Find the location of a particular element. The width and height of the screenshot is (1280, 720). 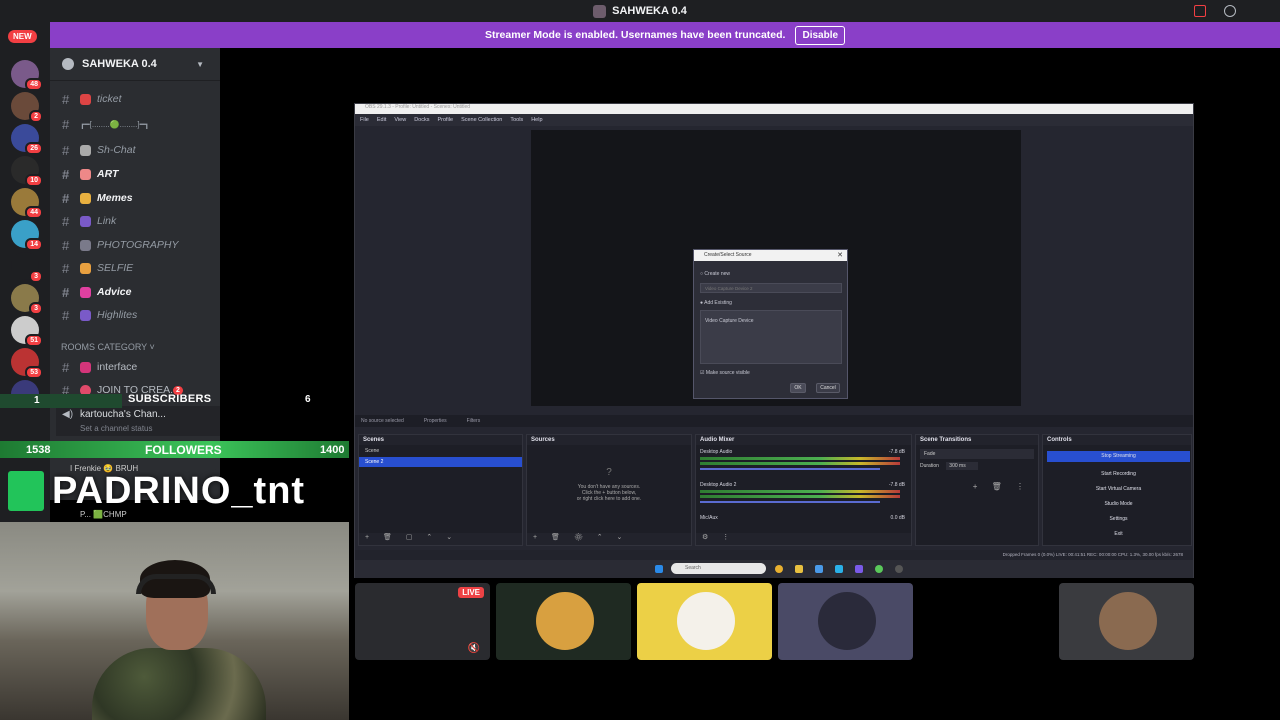

channel-item: # Link is located at coordinates (89, 221).